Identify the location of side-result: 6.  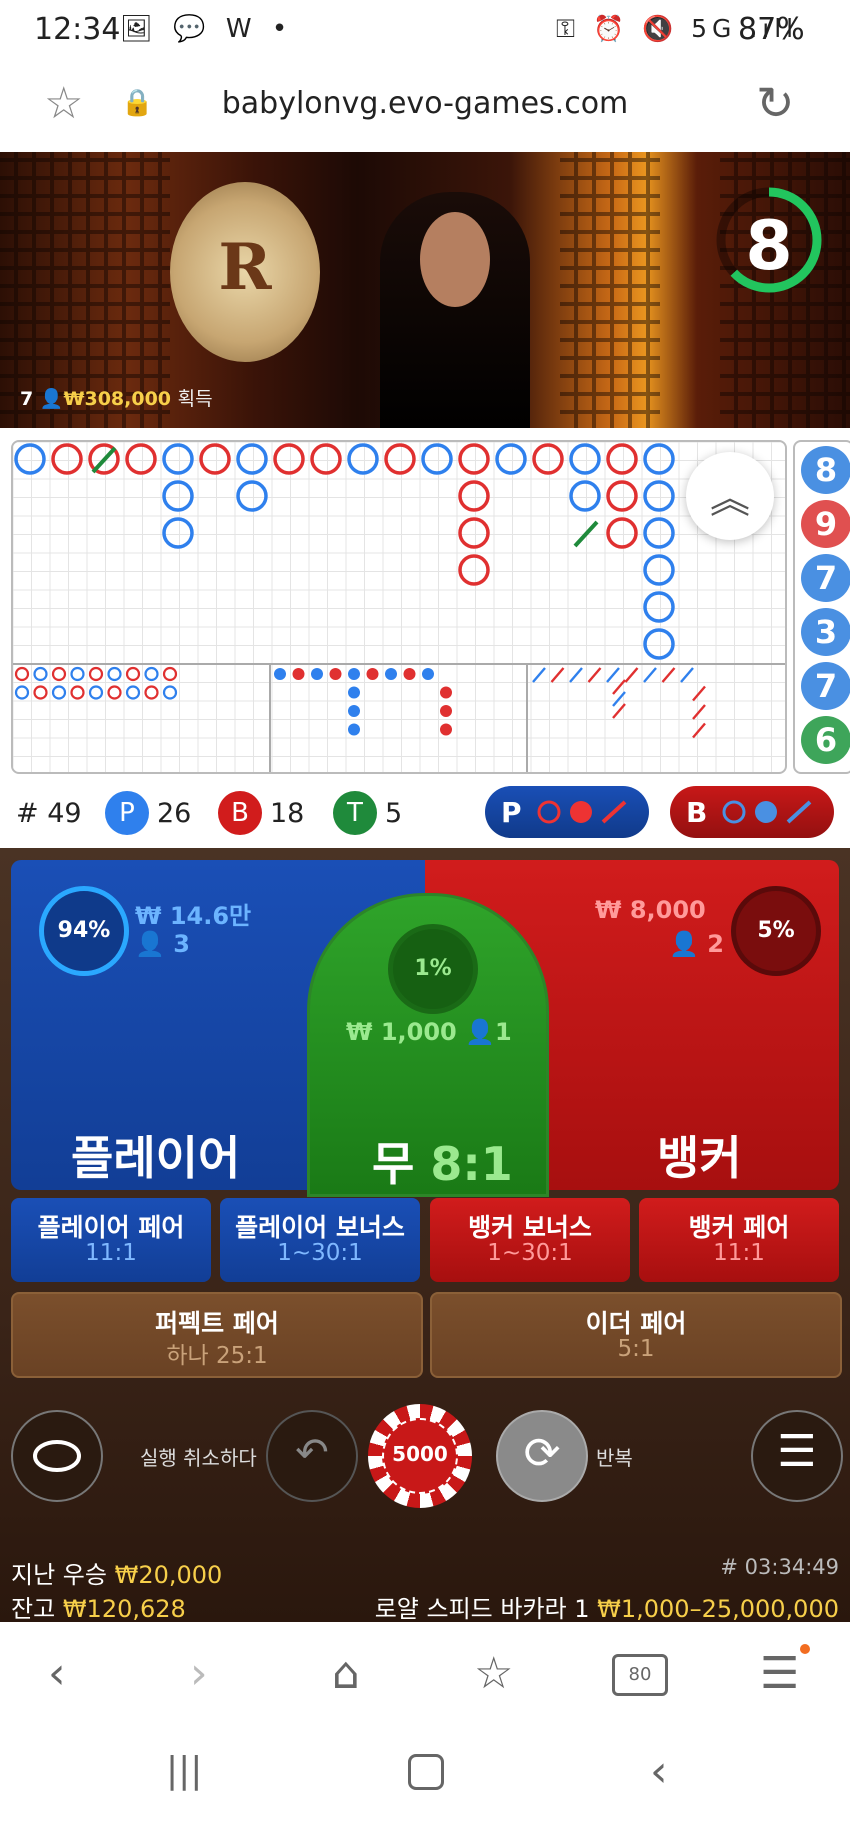
(825, 740).